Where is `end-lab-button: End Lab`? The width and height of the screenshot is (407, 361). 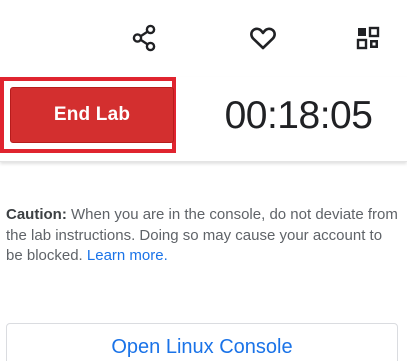 end-lab-button: End Lab is located at coordinates (92, 115).